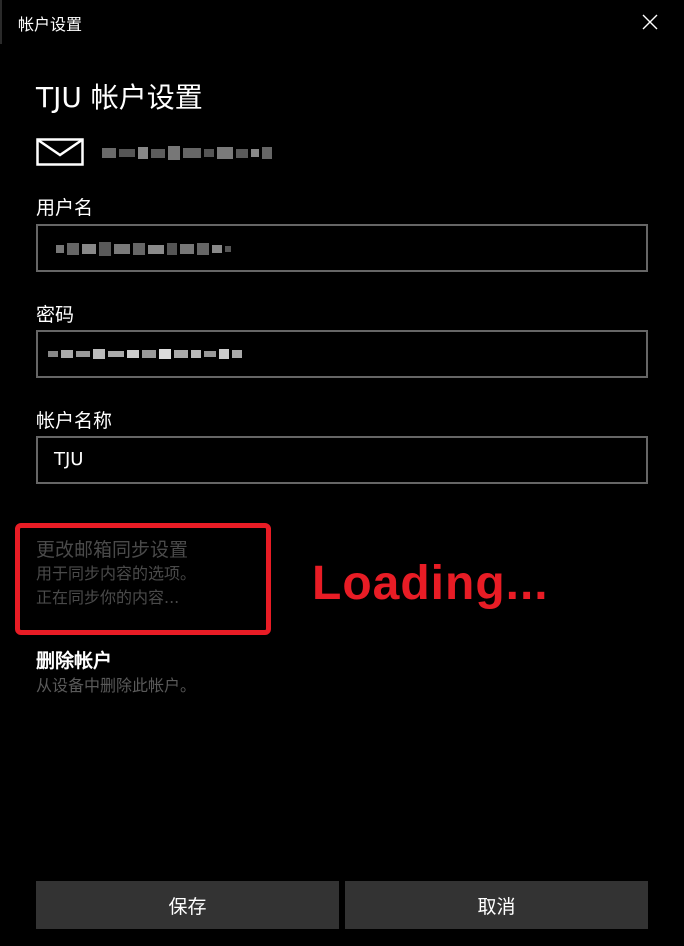  Describe the element at coordinates (143, 249) in the screenshot. I see `username-redacted` at that location.